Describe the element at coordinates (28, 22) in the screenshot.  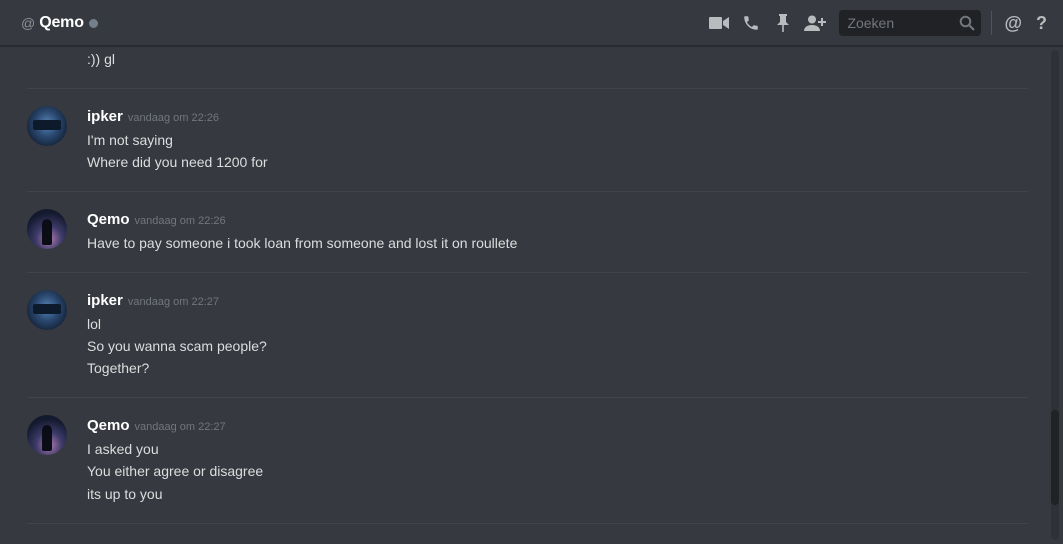
I see `dm-at-symbol: @` at that location.